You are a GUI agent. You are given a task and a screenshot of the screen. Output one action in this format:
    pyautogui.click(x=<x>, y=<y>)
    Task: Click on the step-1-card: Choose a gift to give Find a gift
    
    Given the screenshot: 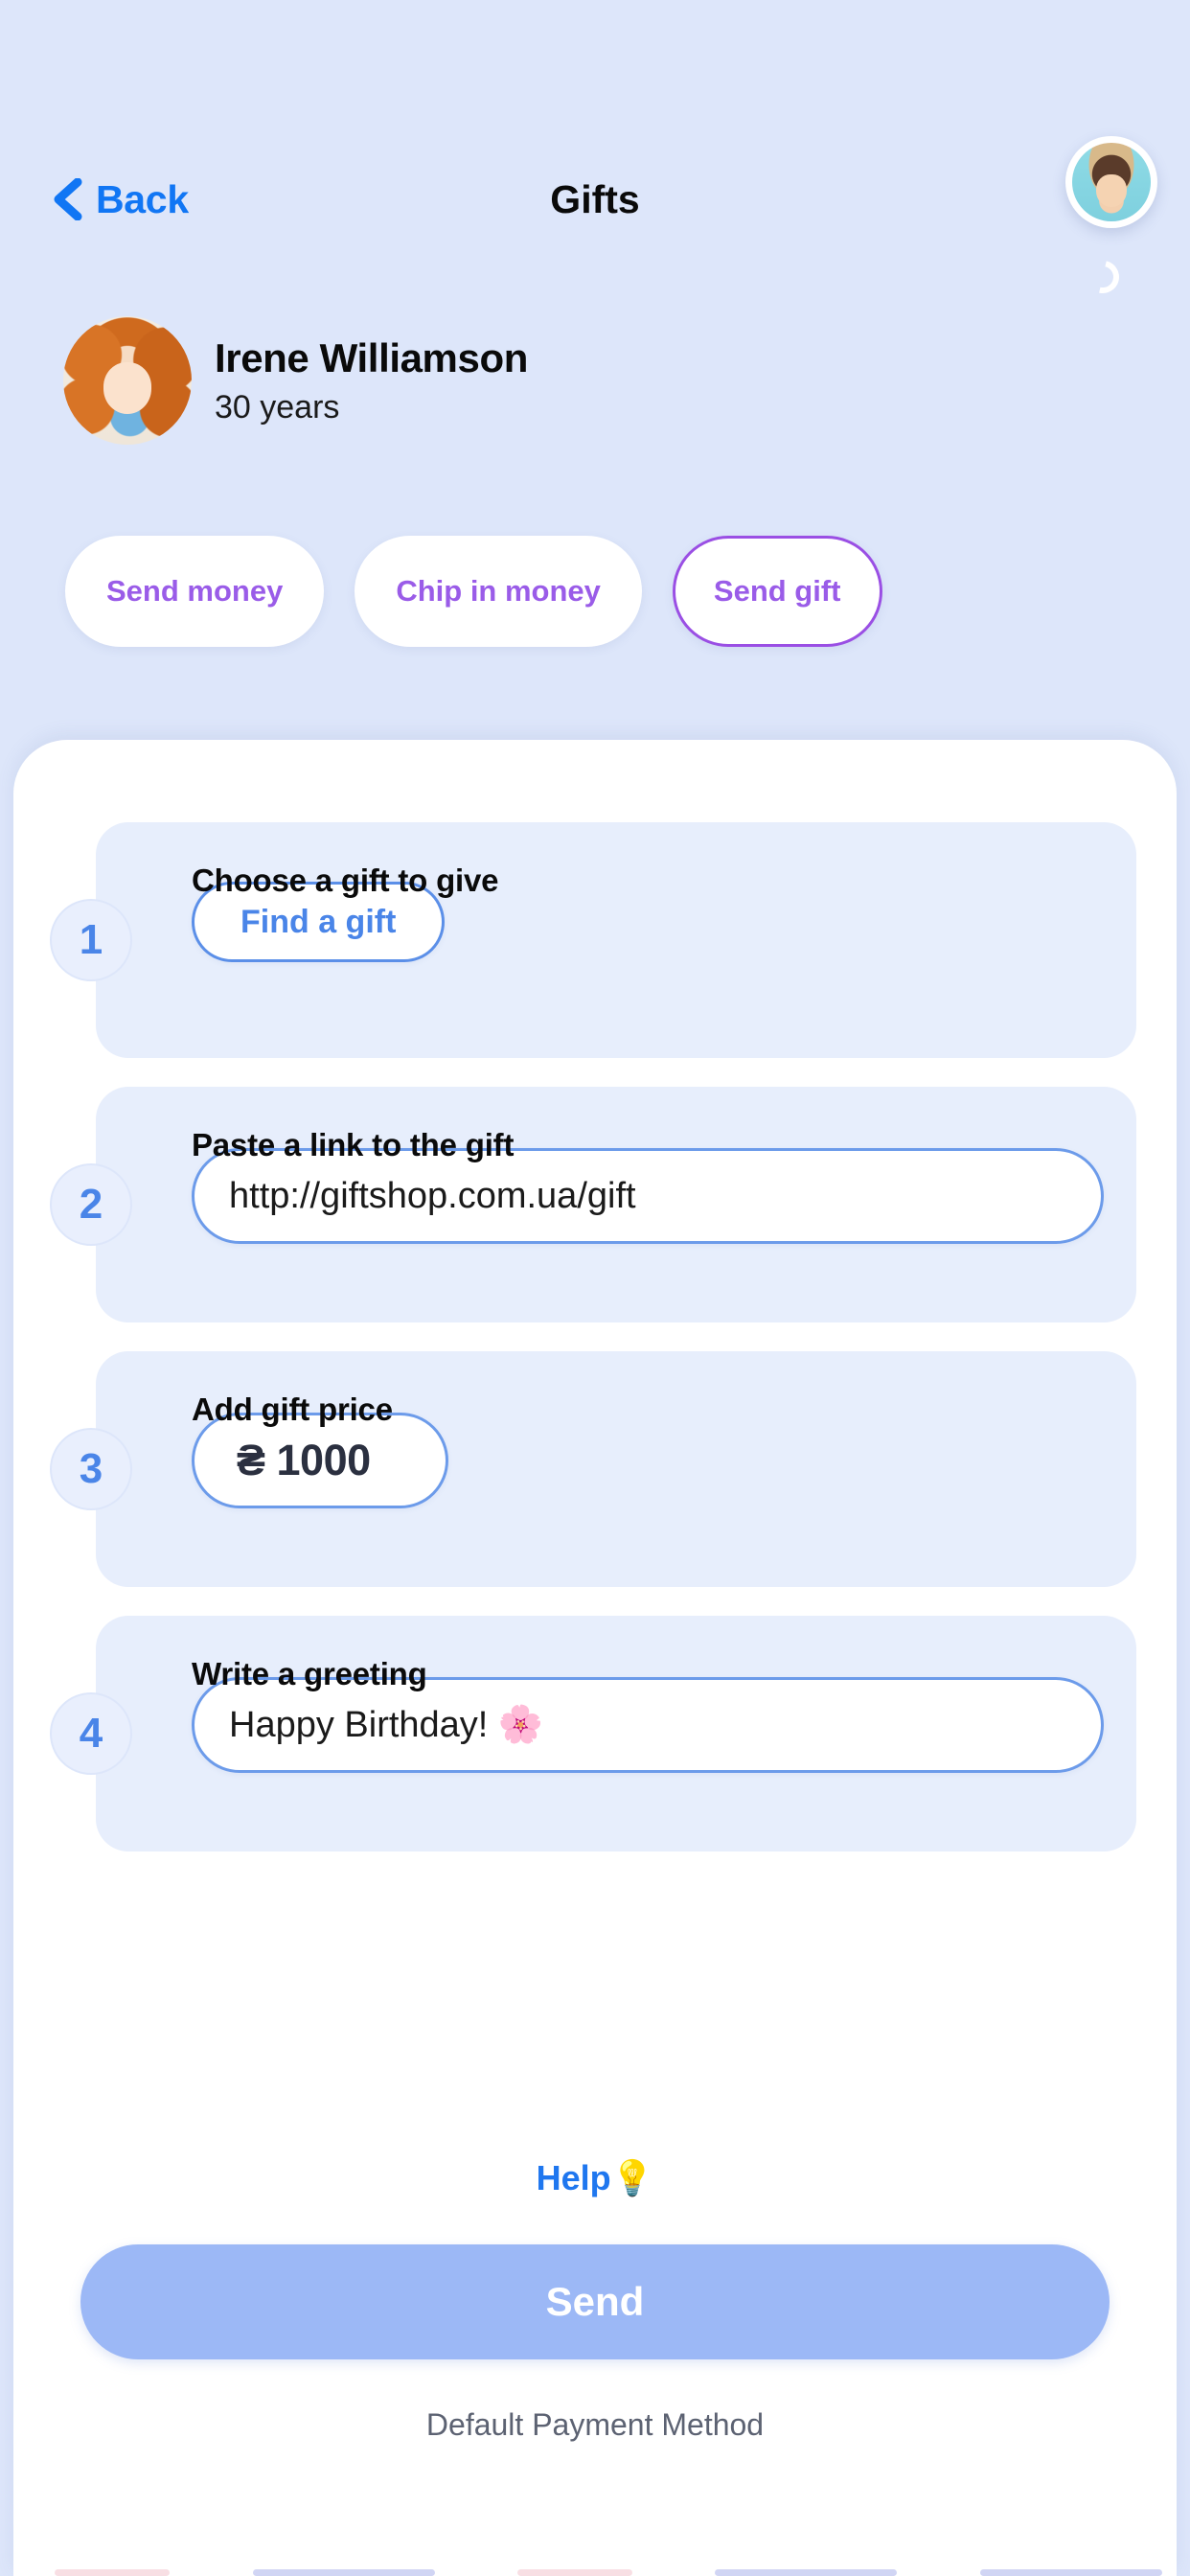 What is the action you would take?
    pyautogui.click(x=616, y=940)
    